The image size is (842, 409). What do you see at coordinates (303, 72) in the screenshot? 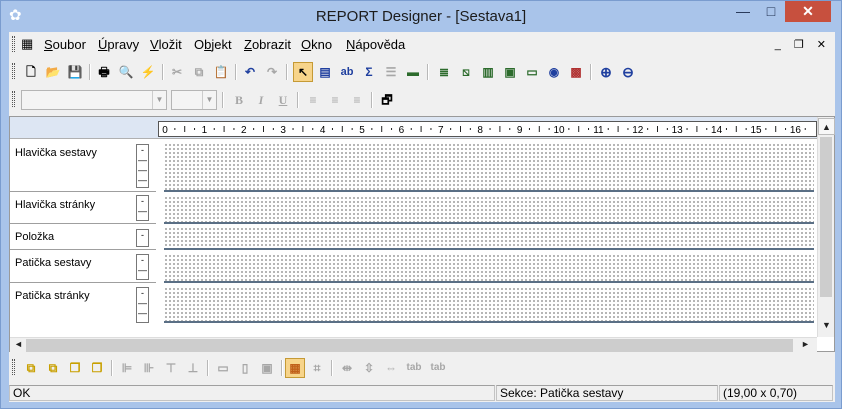
I see `pointer-icon: ↖` at bounding box center [303, 72].